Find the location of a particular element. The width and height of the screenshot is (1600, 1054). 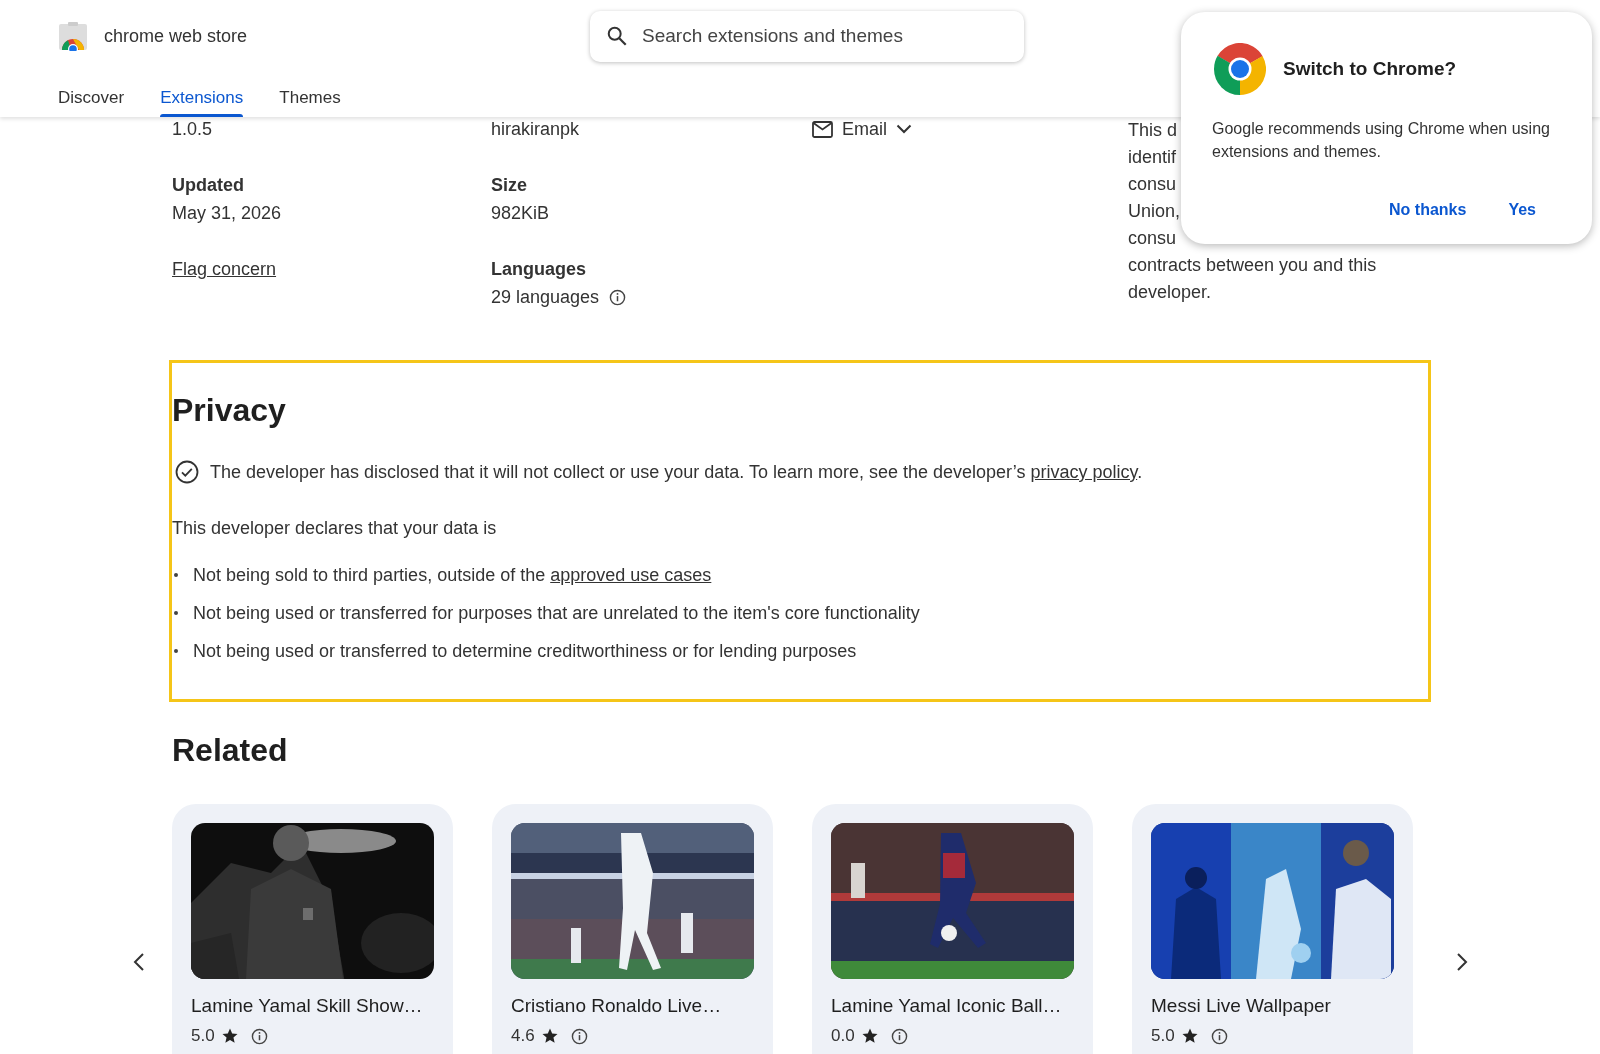

email-dropdown: Email is located at coordinates (862, 129).